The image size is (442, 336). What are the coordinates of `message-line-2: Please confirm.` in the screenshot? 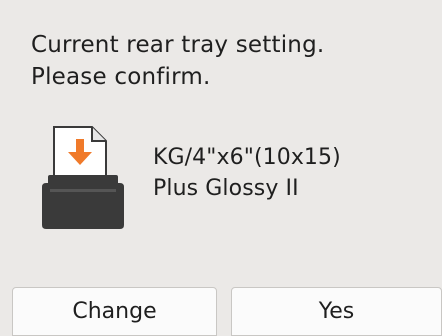 It's located at (121, 77).